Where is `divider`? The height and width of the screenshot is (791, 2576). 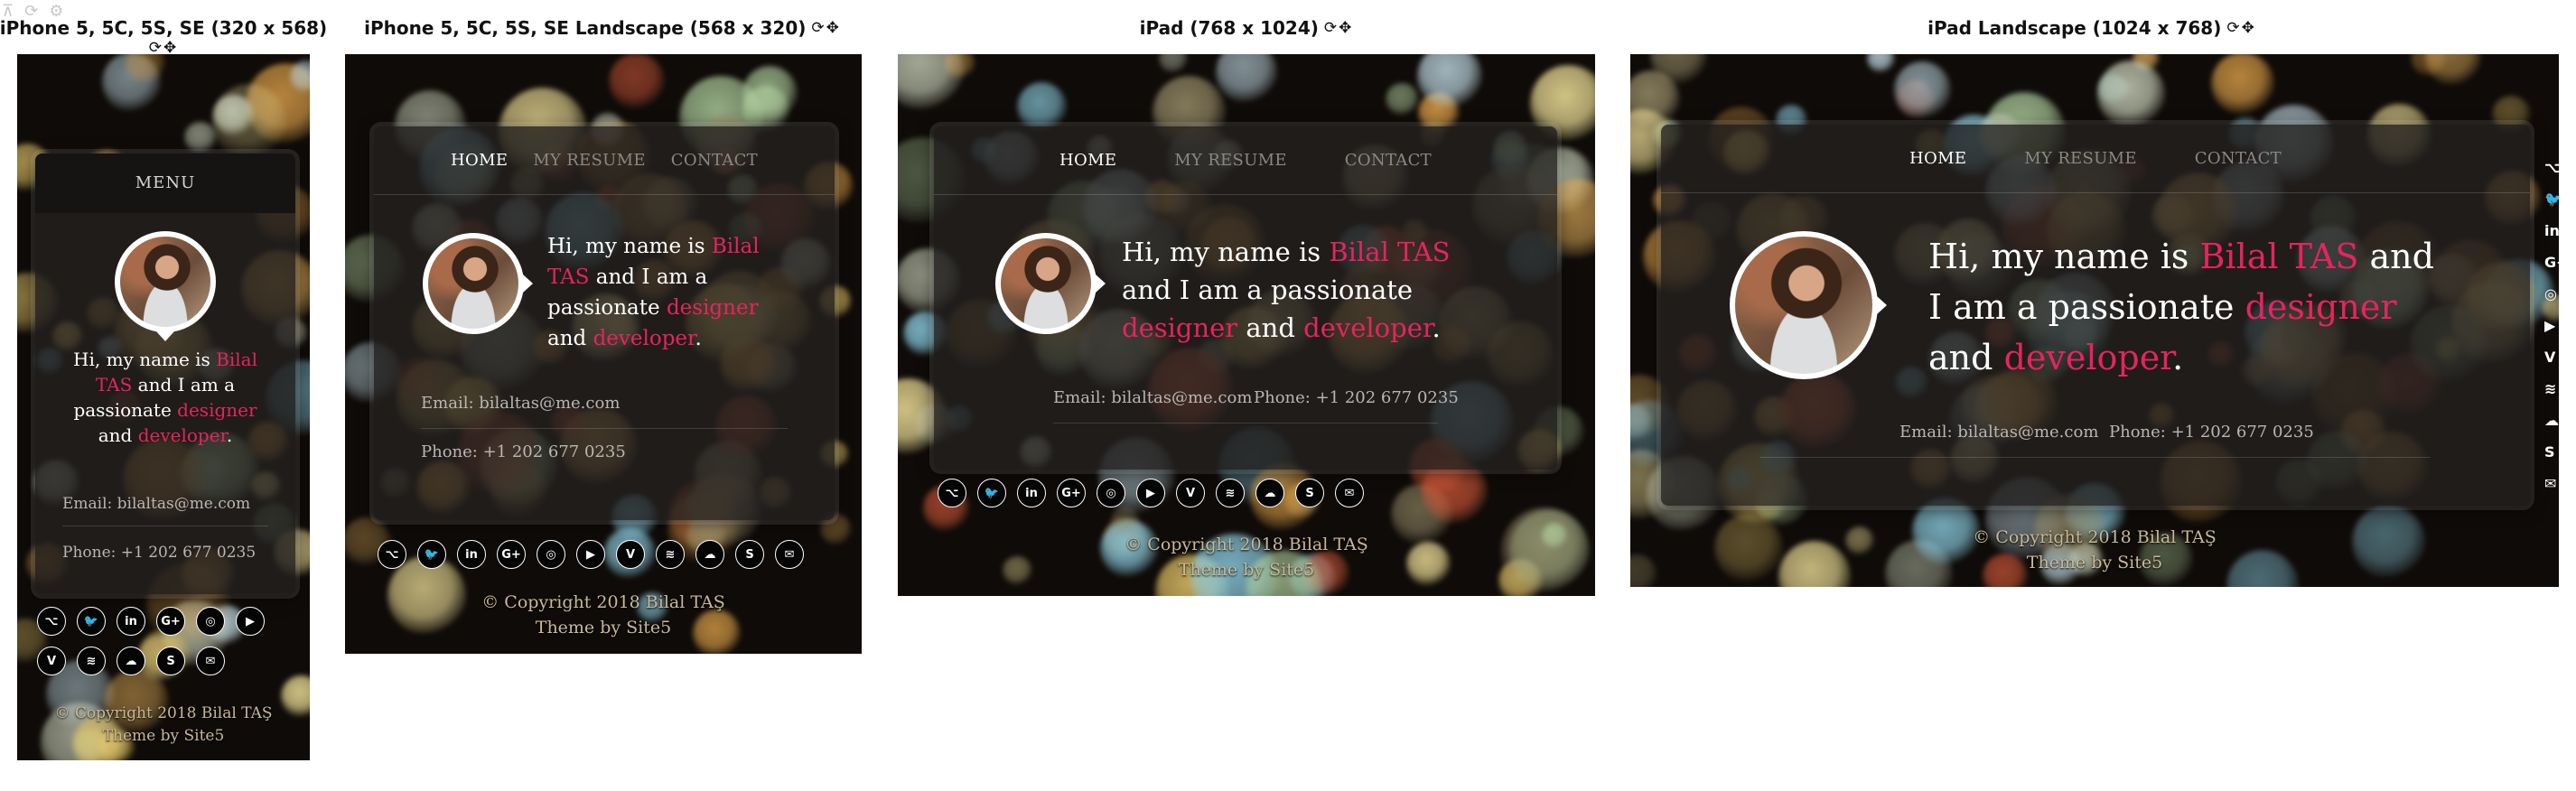 divider is located at coordinates (2095, 458).